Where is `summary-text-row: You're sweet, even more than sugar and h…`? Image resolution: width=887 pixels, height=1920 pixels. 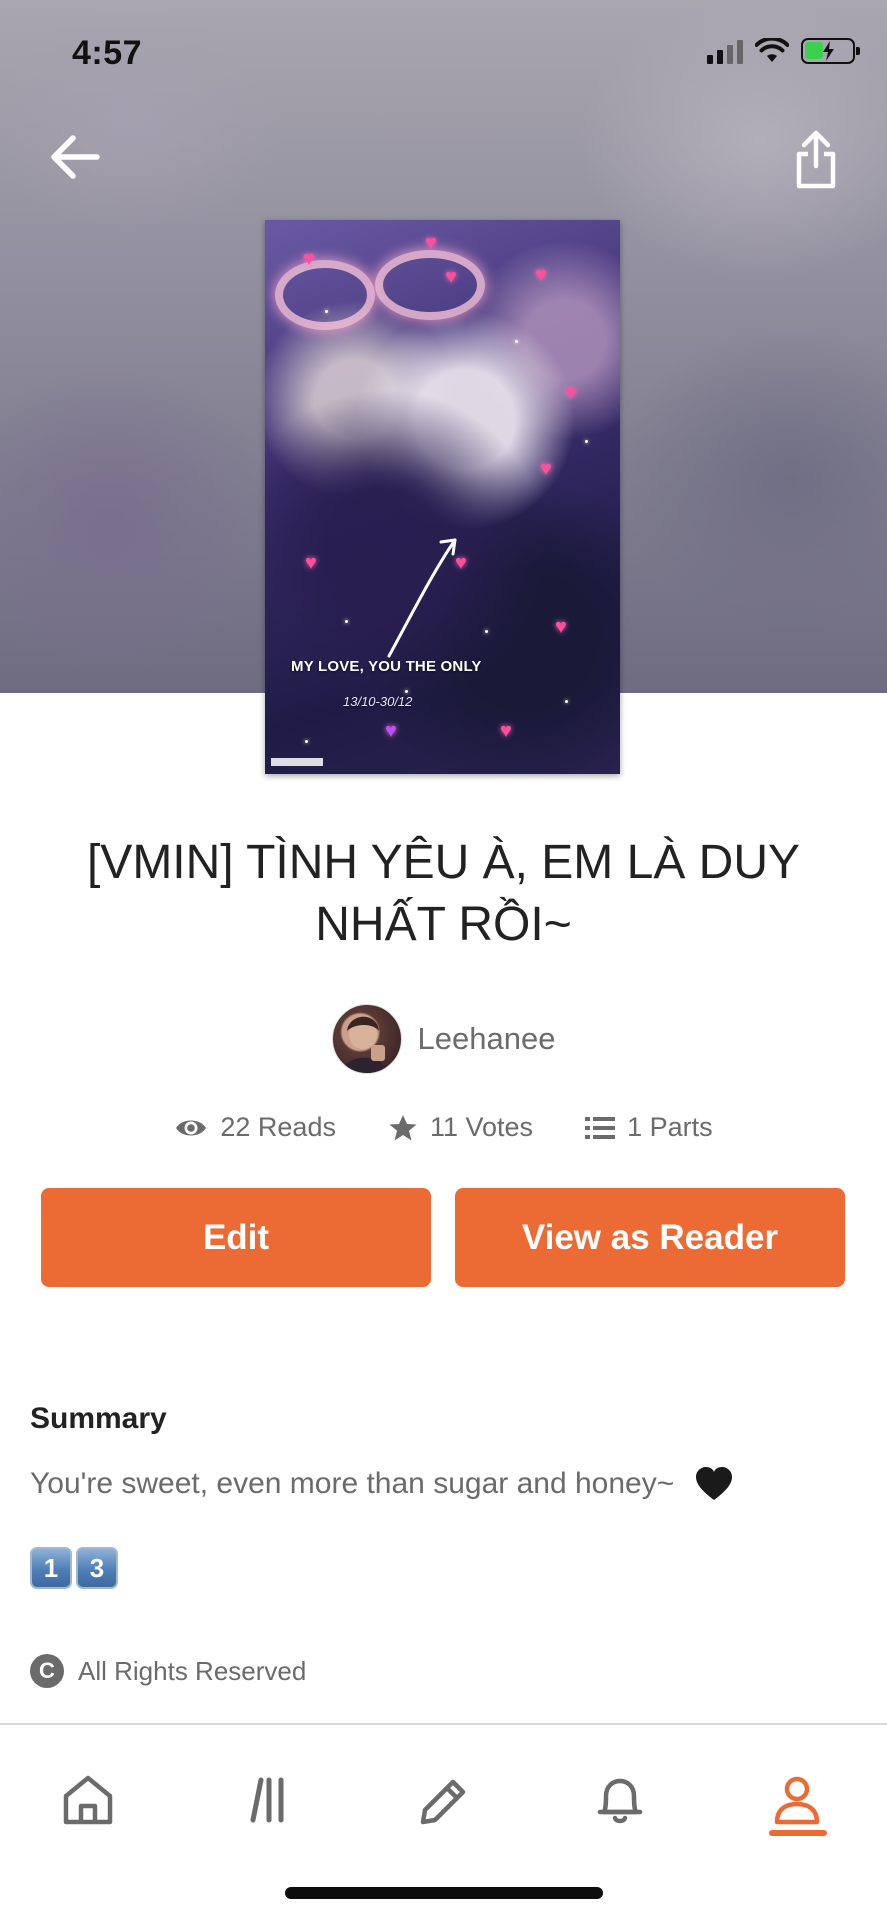
summary-text-row: You're sweet, even more than sugar and h… is located at coordinates (382, 1484).